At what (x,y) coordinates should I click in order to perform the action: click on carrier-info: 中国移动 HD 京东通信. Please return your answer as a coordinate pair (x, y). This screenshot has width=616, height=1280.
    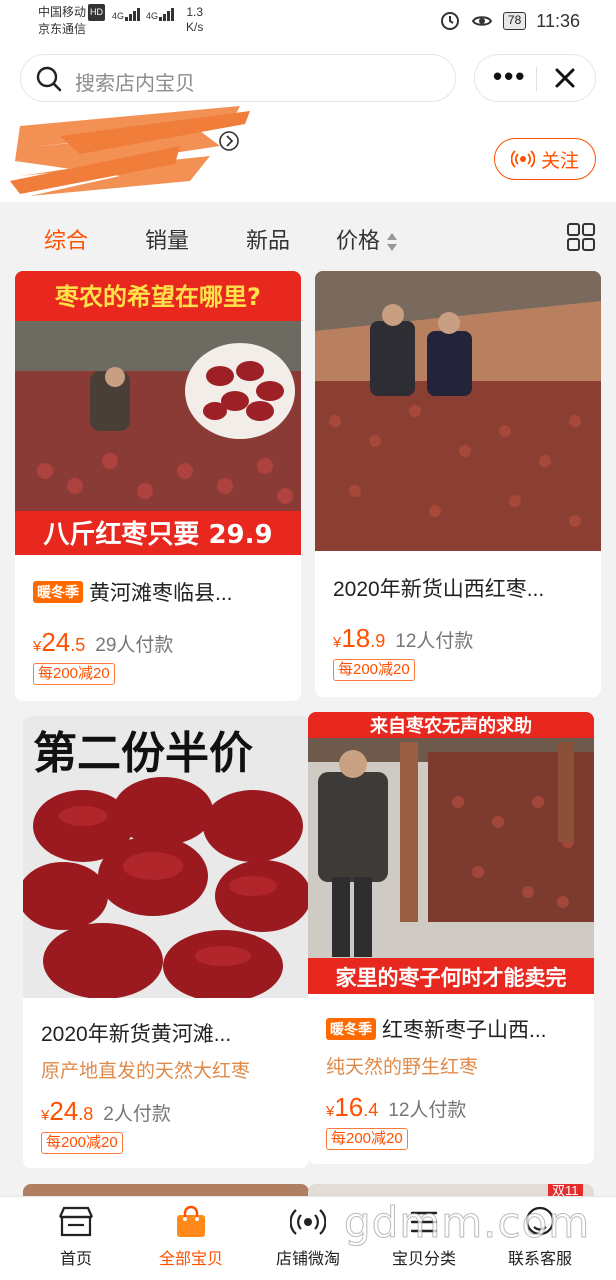
    Looking at the image, I should click on (72, 21).